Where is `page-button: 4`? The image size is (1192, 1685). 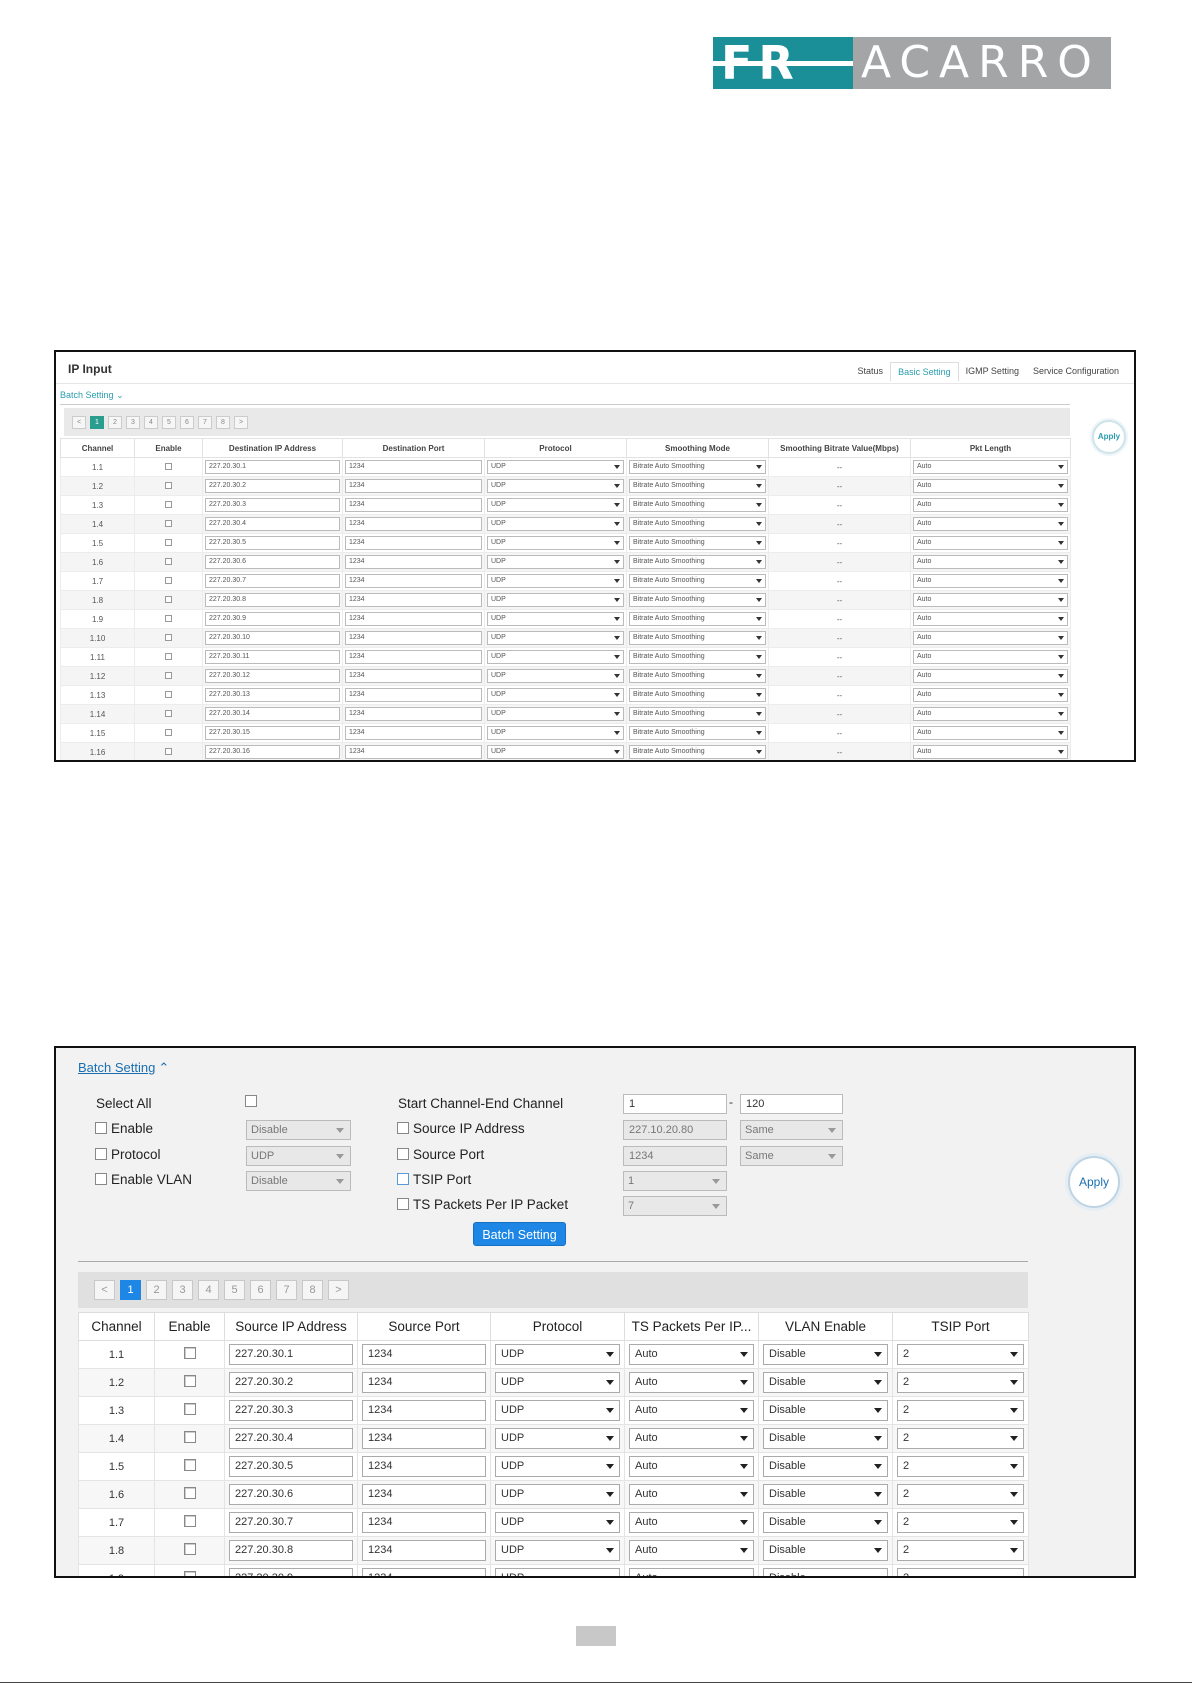 page-button: 4 is located at coordinates (208, 1290).